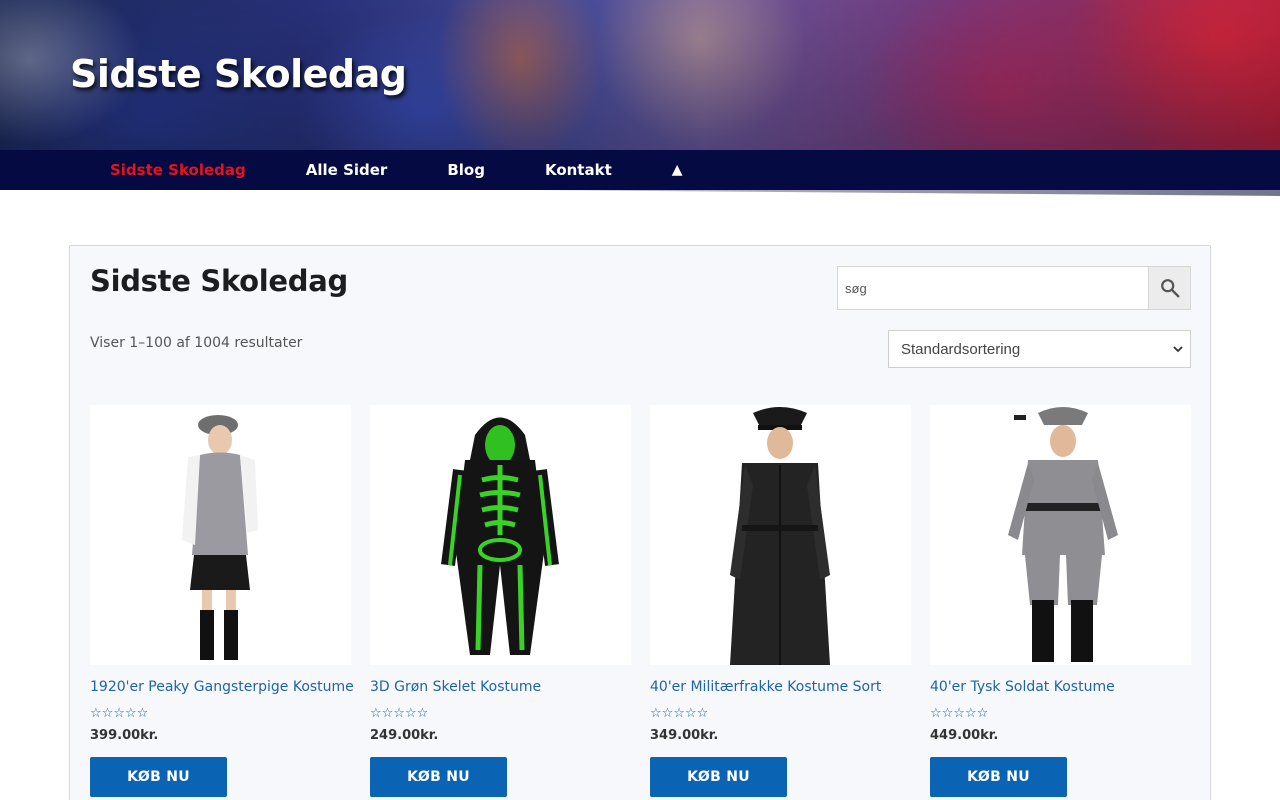 This screenshot has width=1280, height=800. Describe the element at coordinates (1178, 349) in the screenshot. I see `chevron-down-icon` at that location.